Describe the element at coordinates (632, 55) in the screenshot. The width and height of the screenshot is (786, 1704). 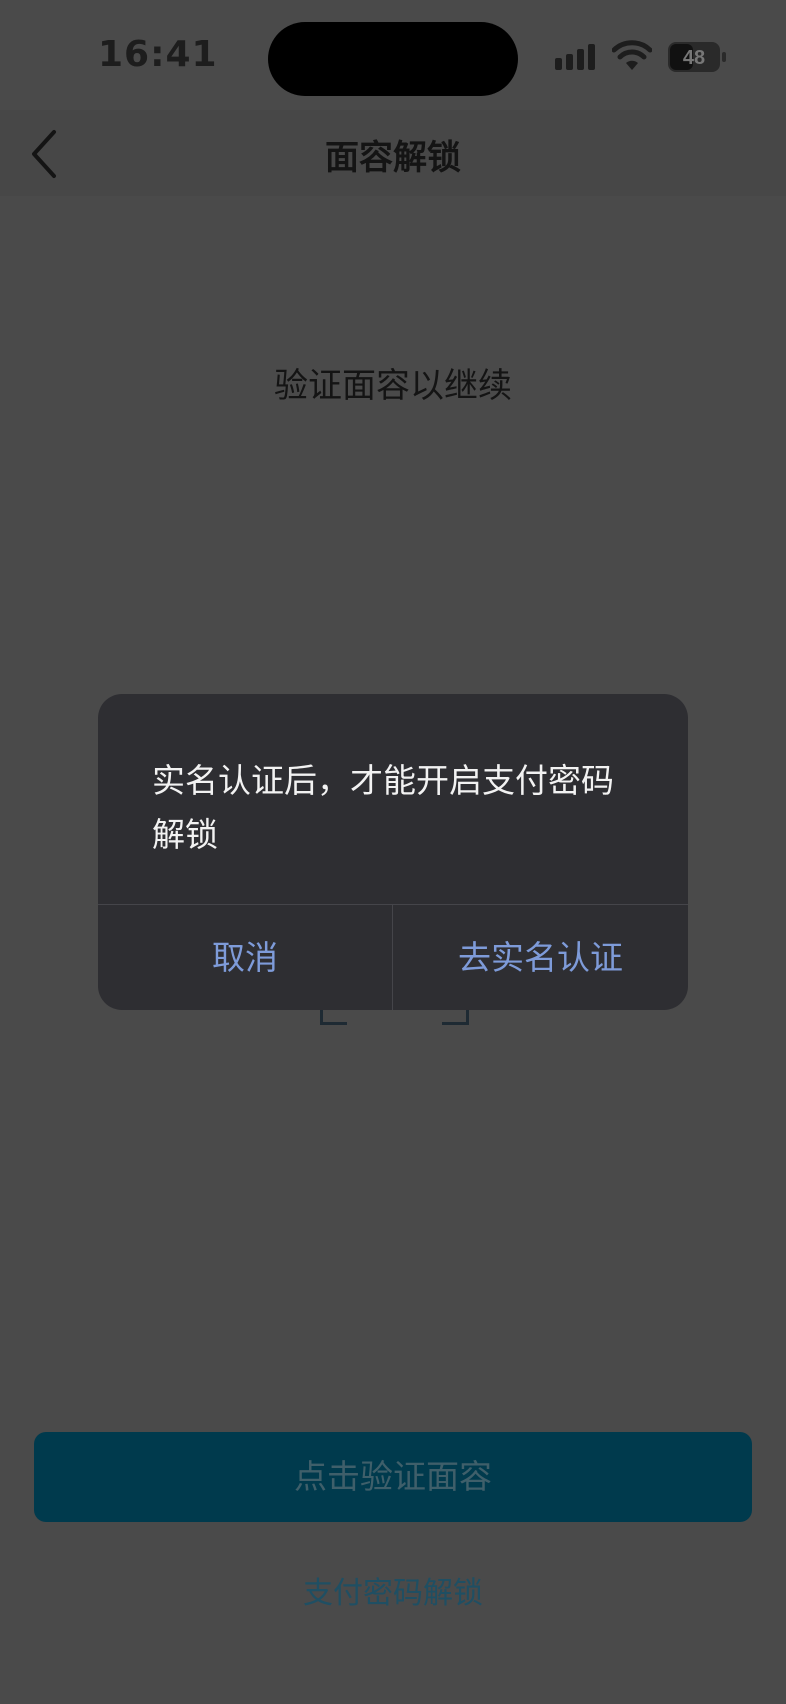
I see `wifi-icon` at that location.